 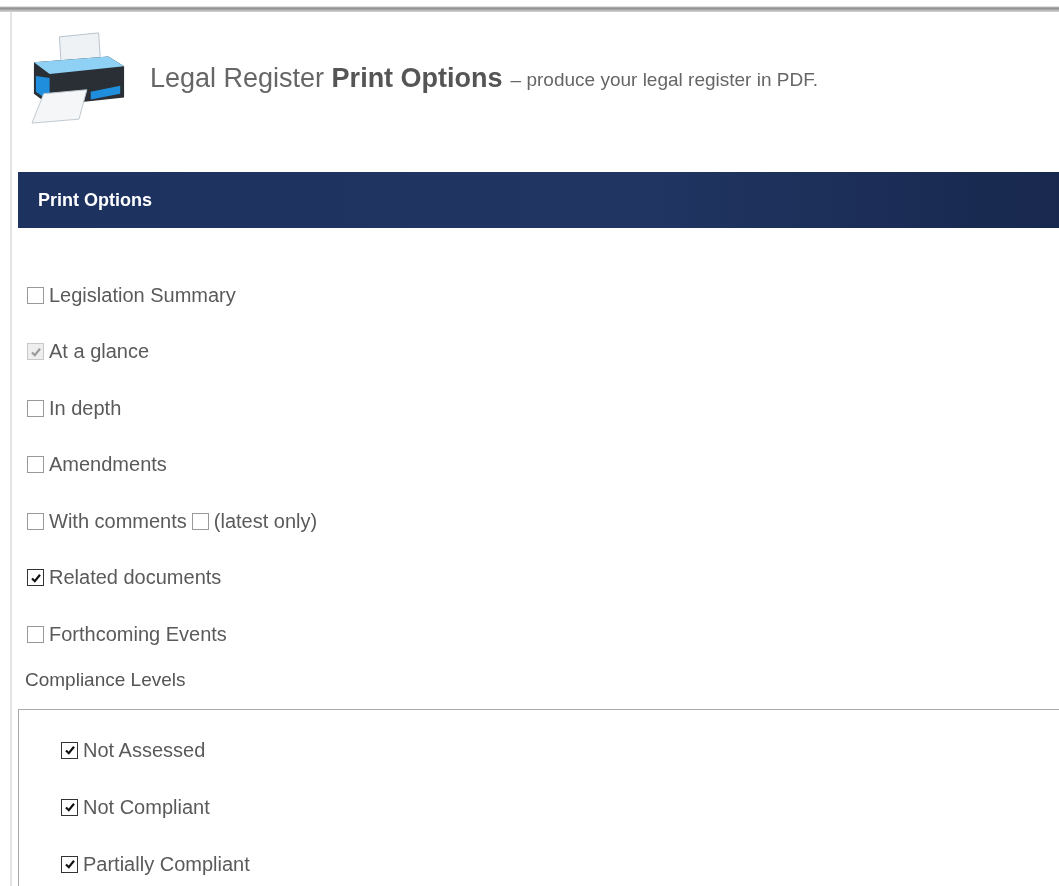 I want to click on page-subtitle: – produce your legal register in PDF., so click(x=664, y=79).